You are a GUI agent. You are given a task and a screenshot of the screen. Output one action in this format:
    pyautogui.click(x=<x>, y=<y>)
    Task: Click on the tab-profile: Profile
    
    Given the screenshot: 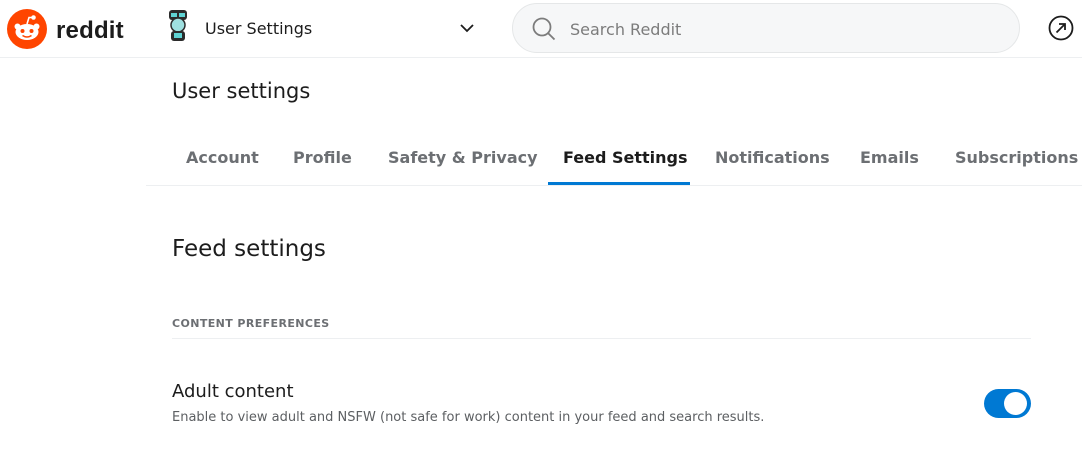 What is the action you would take?
    pyautogui.click(x=322, y=157)
    